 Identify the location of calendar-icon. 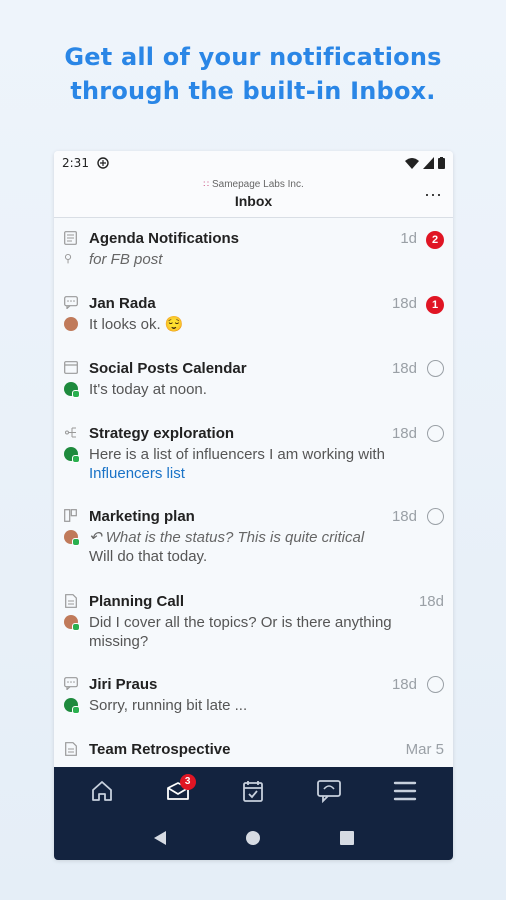
(70, 368).